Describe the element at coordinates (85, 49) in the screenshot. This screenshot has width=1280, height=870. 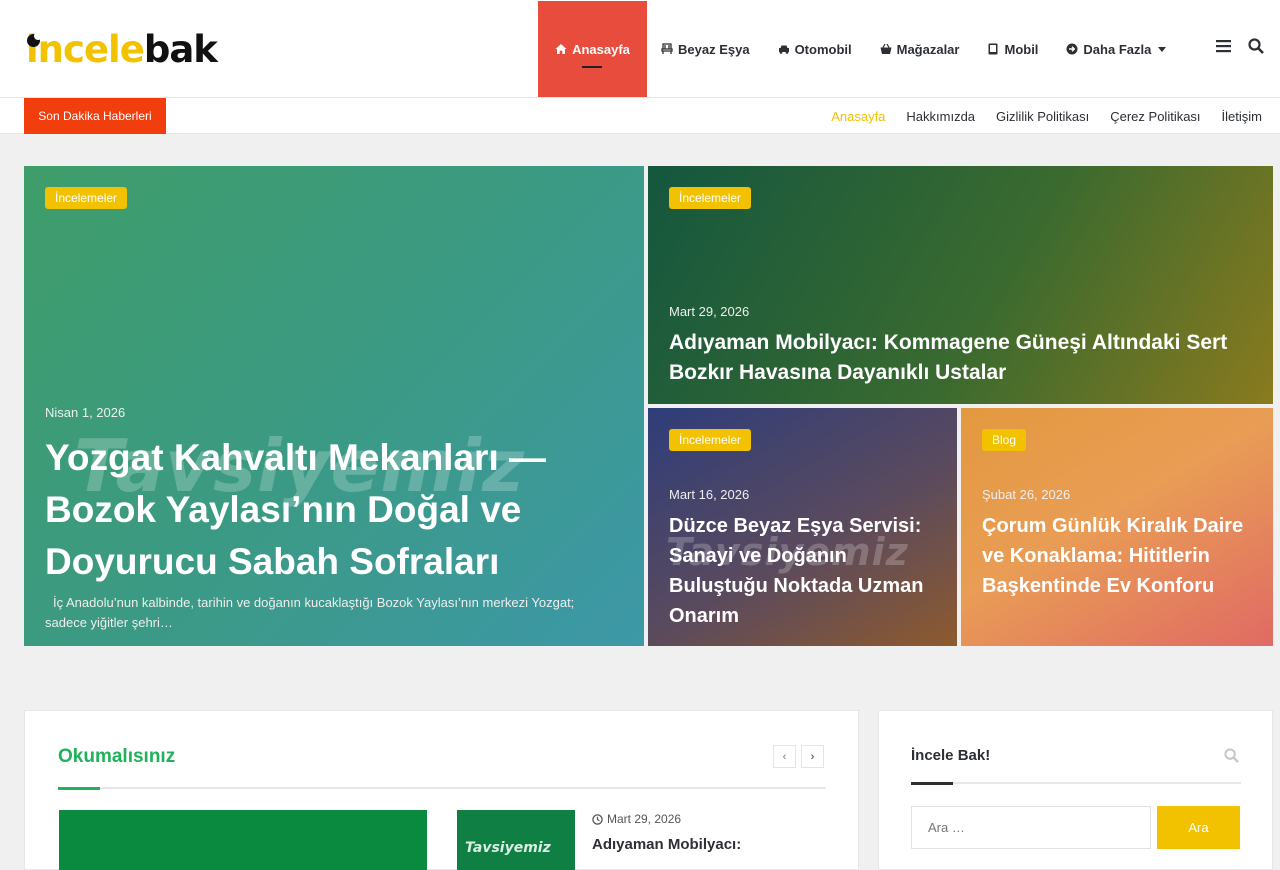
I see `logo-text-part1: incele` at that location.